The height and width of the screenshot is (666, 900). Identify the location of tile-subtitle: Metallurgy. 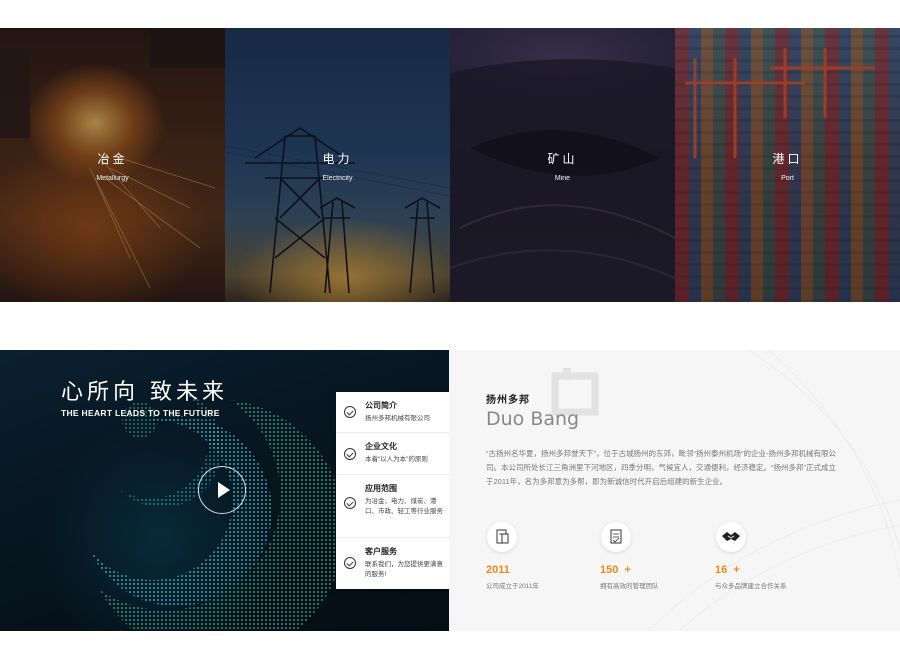
(112, 178).